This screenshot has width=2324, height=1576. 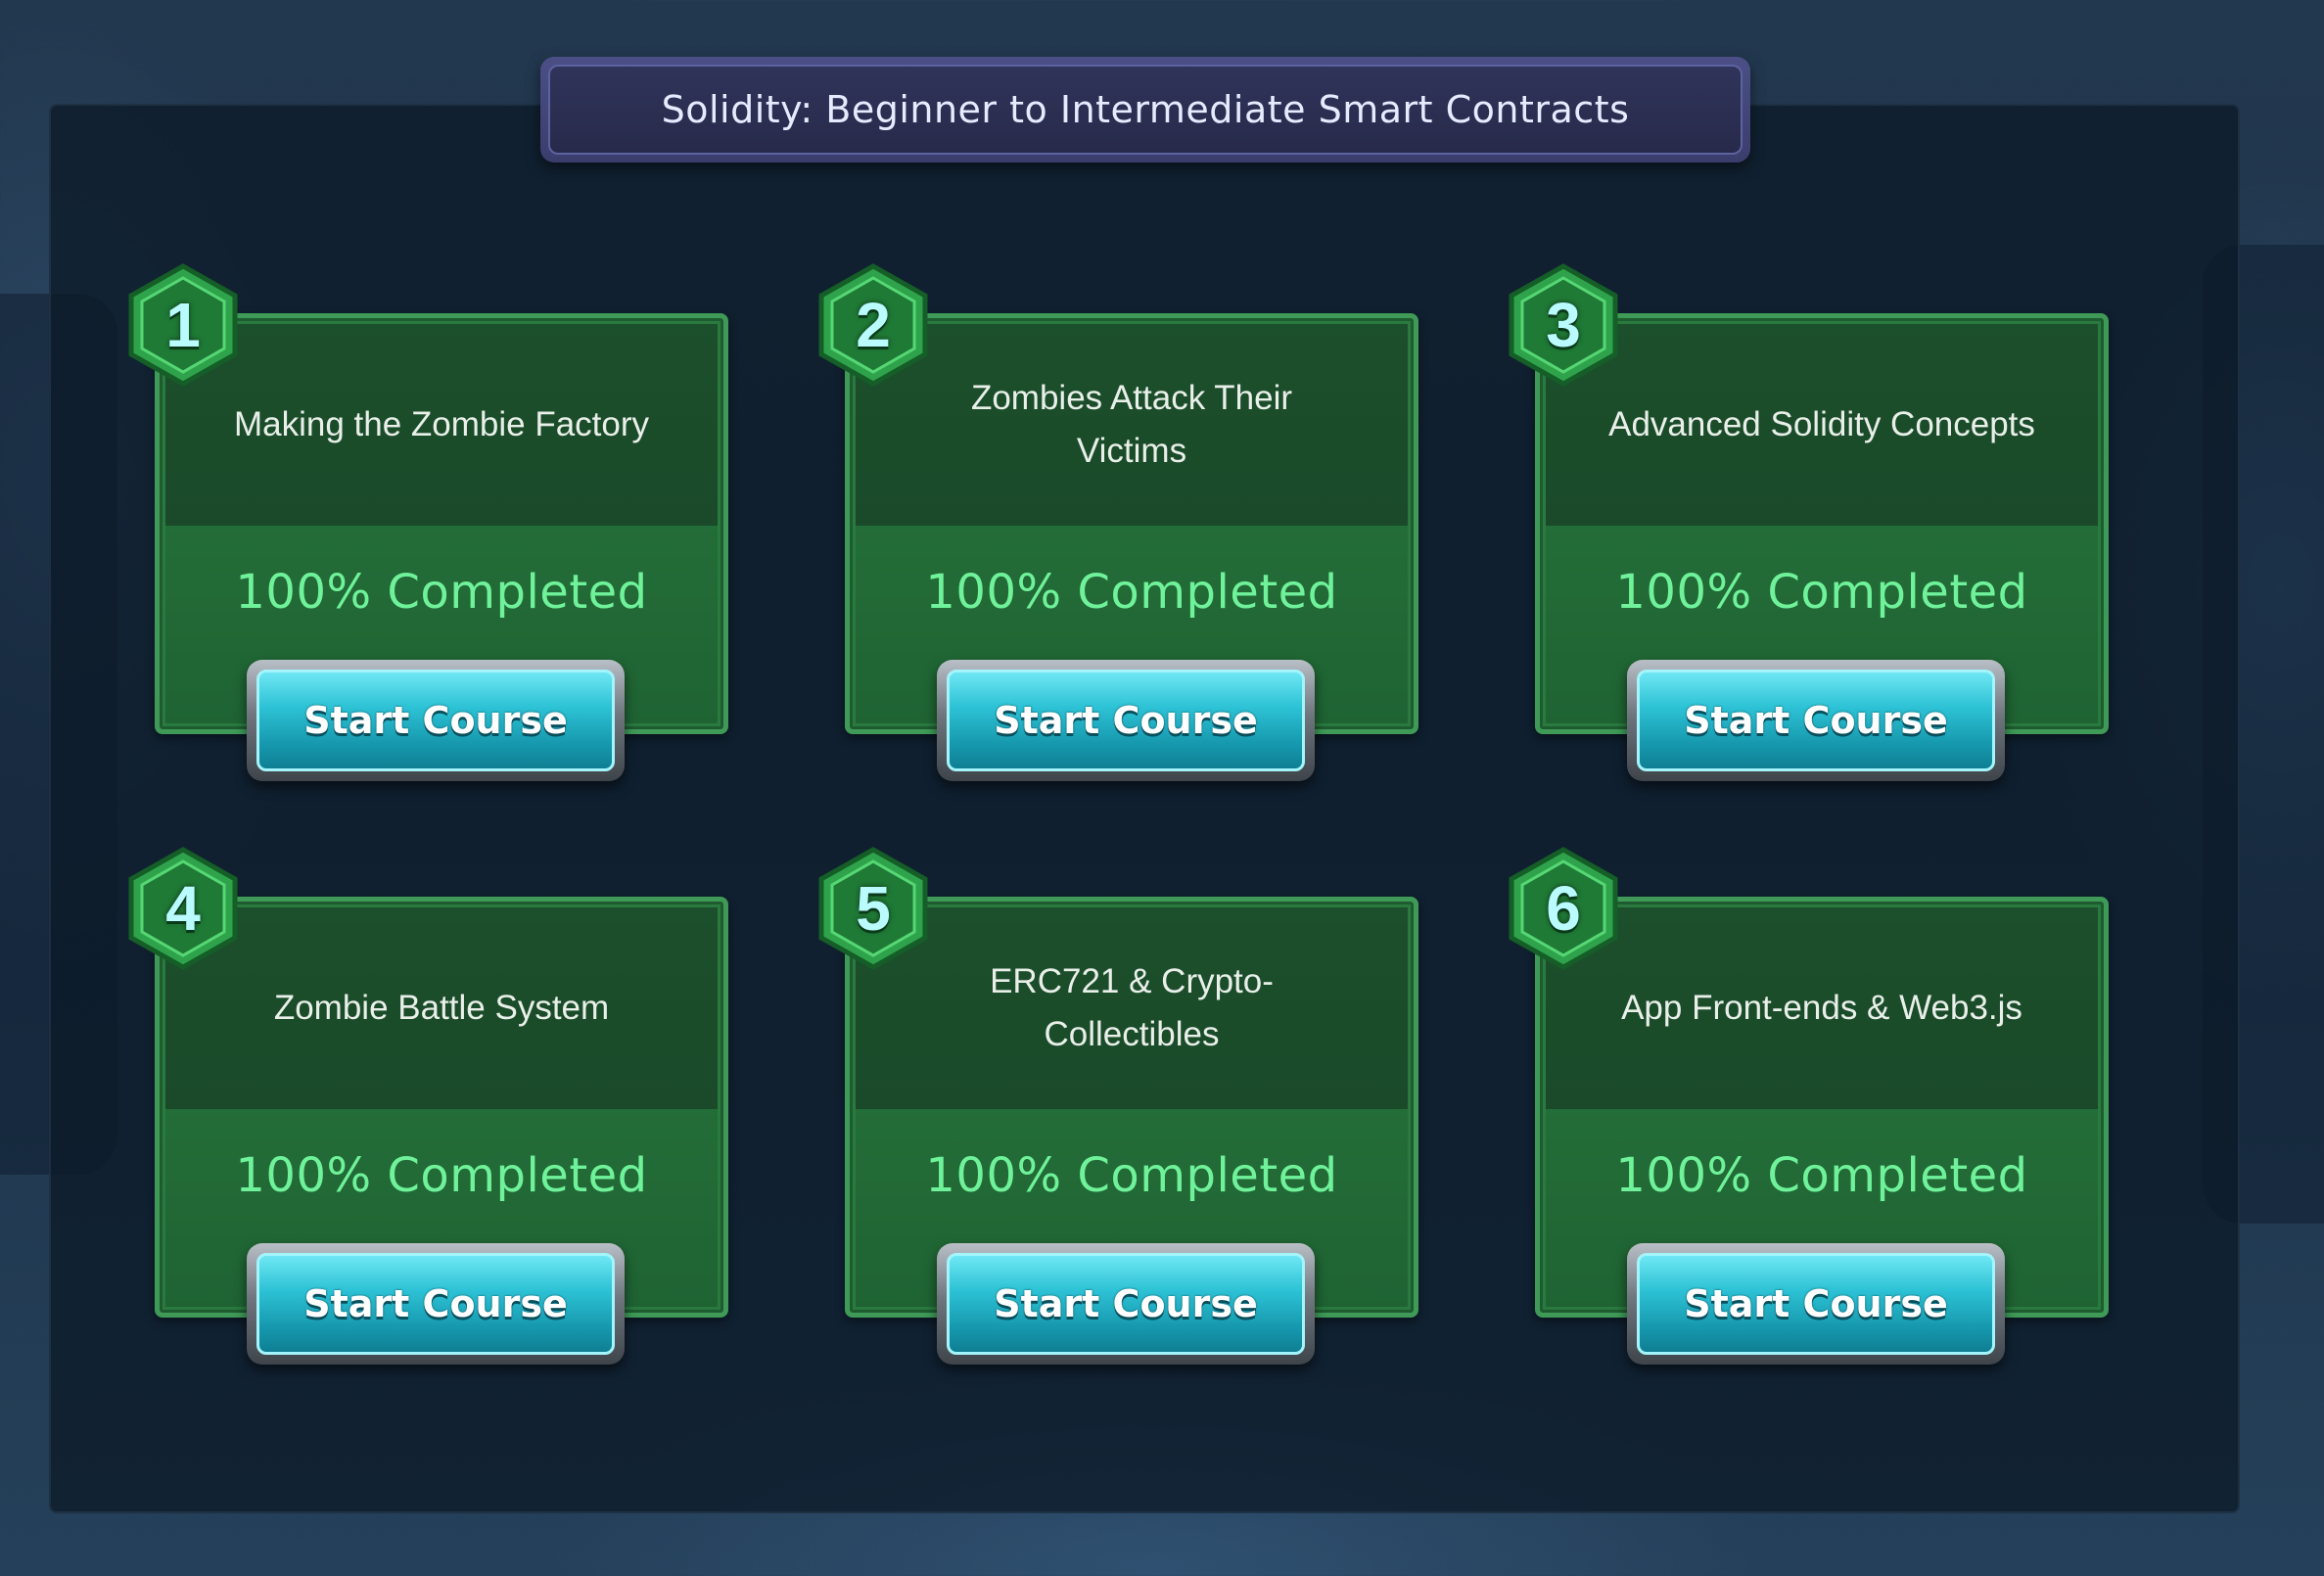 I want to click on lesson-title: App Front-ends & Web3.js, so click(x=1821, y=1008).